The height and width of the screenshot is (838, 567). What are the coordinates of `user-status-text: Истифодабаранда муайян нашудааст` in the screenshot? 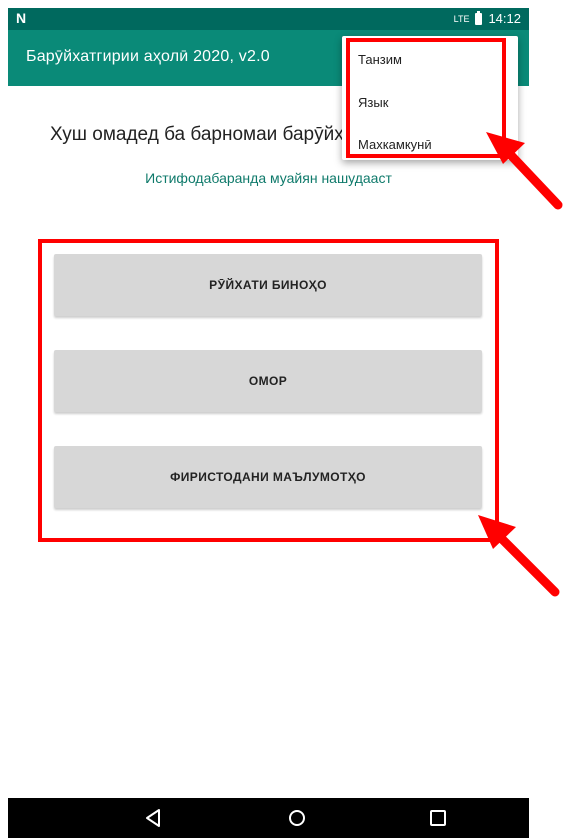 It's located at (268, 178).